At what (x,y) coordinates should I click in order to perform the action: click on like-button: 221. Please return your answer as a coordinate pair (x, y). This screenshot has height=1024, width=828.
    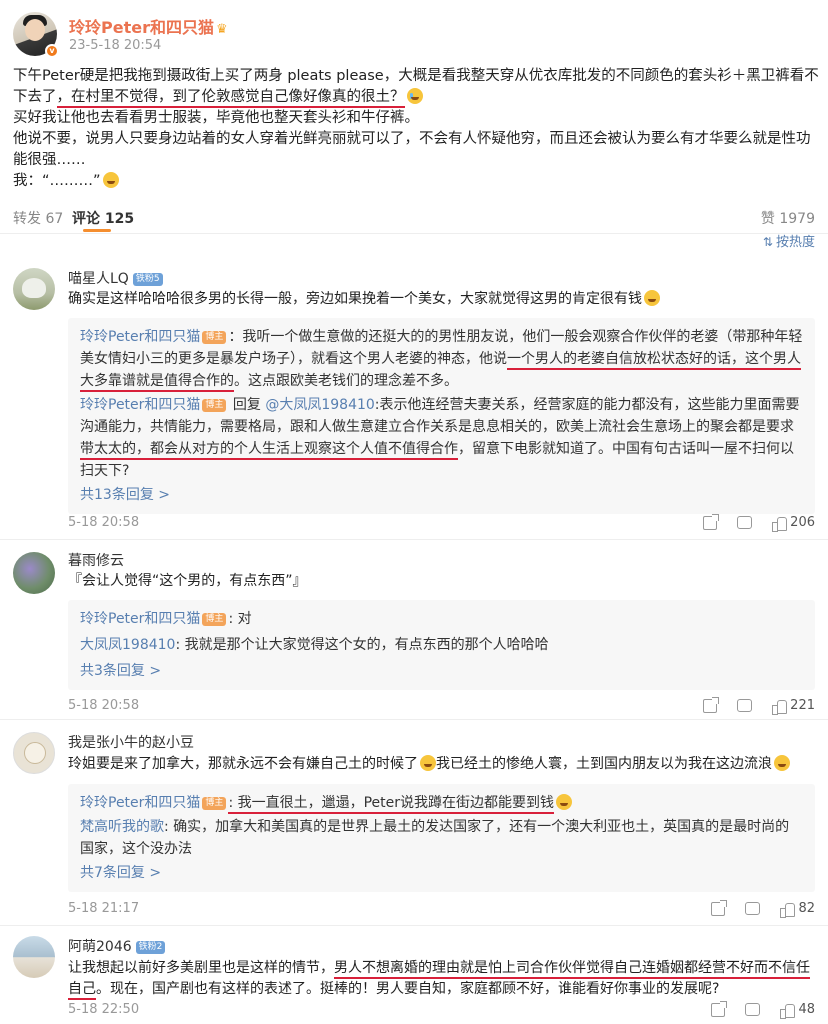
    Looking at the image, I should click on (793, 706).